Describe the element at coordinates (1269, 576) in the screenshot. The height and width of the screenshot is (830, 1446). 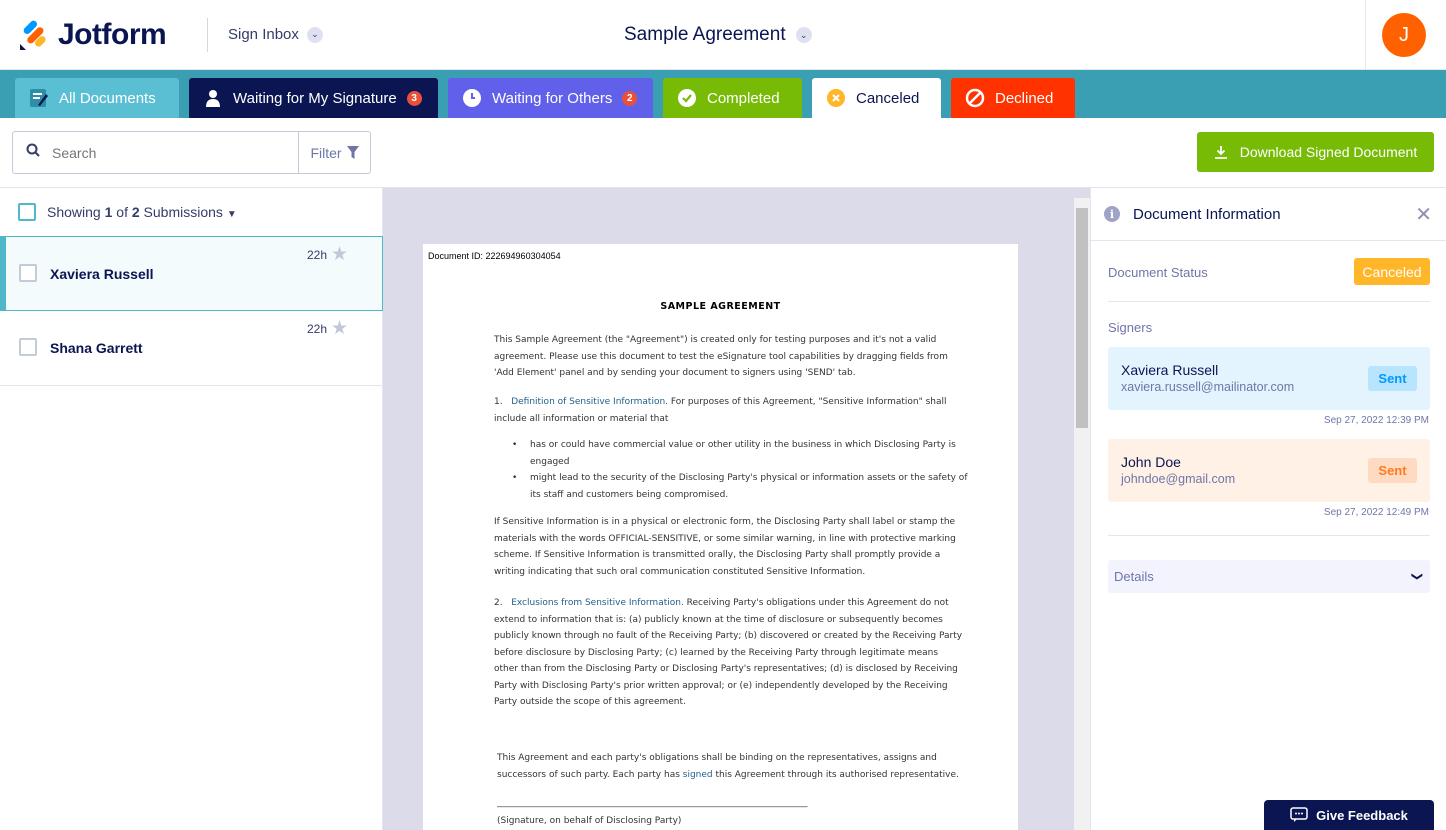
I see `details-accordion: Details ❯` at that location.